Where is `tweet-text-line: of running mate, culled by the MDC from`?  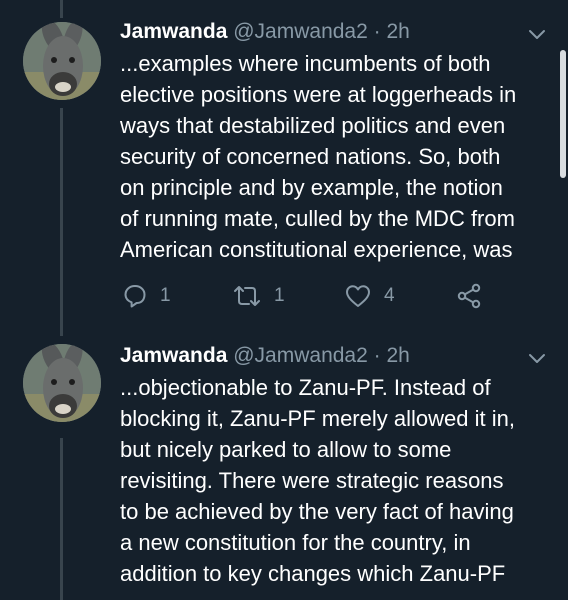
tweet-text-line: of running mate, culled by the MDC from is located at coordinates (317, 218).